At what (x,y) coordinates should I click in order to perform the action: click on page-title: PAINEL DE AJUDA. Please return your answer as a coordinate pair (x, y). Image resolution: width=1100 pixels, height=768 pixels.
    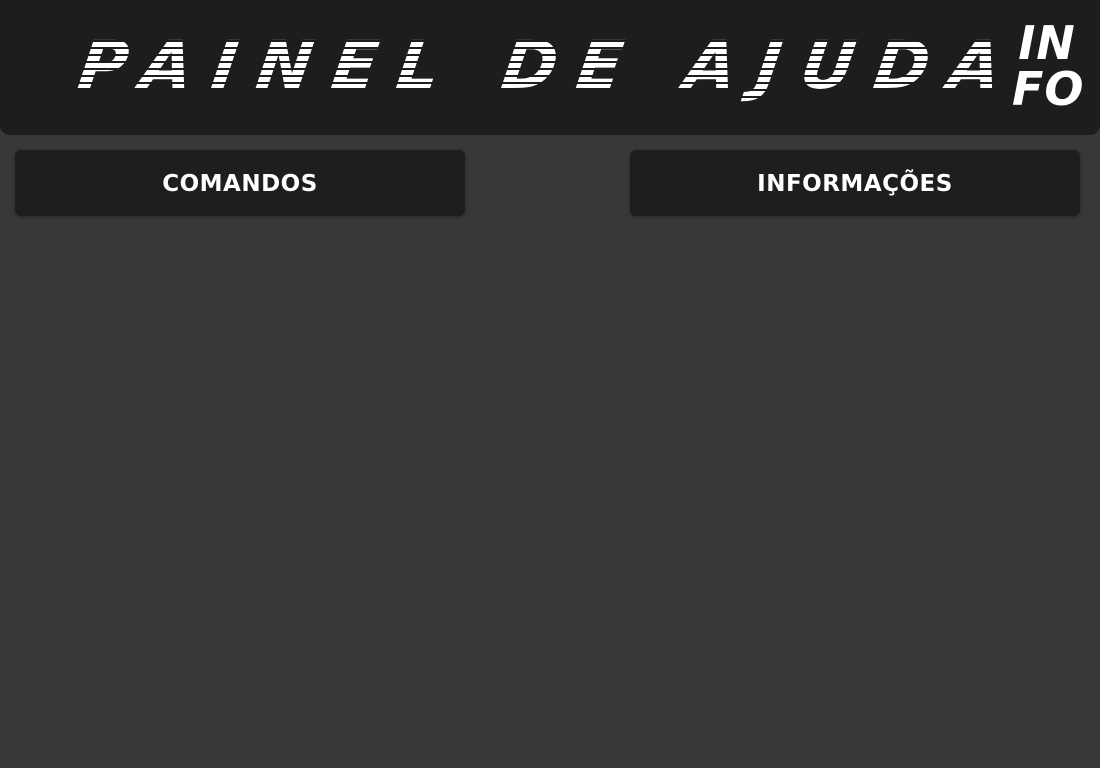
    Looking at the image, I should click on (550, 65).